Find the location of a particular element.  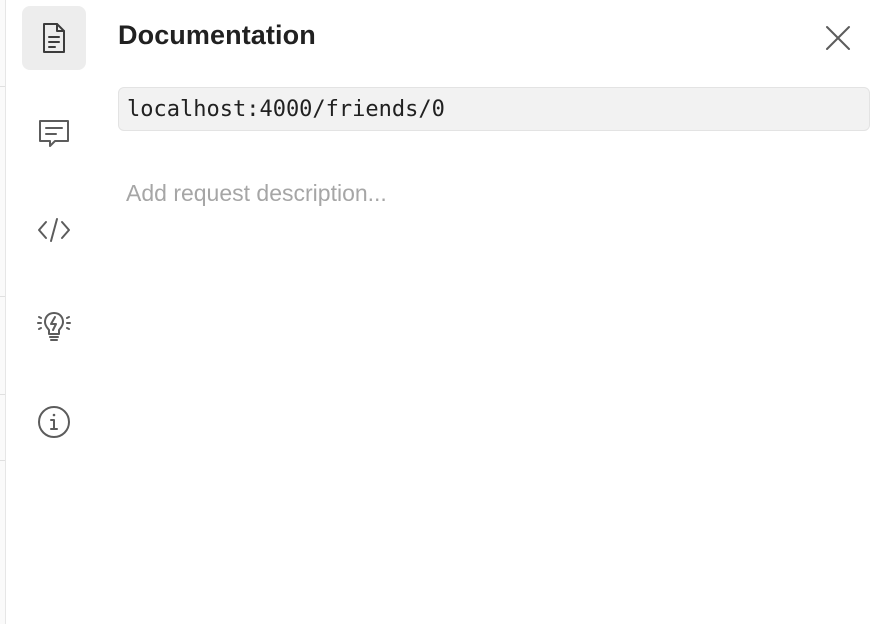

request-url-field: localhost:4000/friends/0 is located at coordinates (494, 109).